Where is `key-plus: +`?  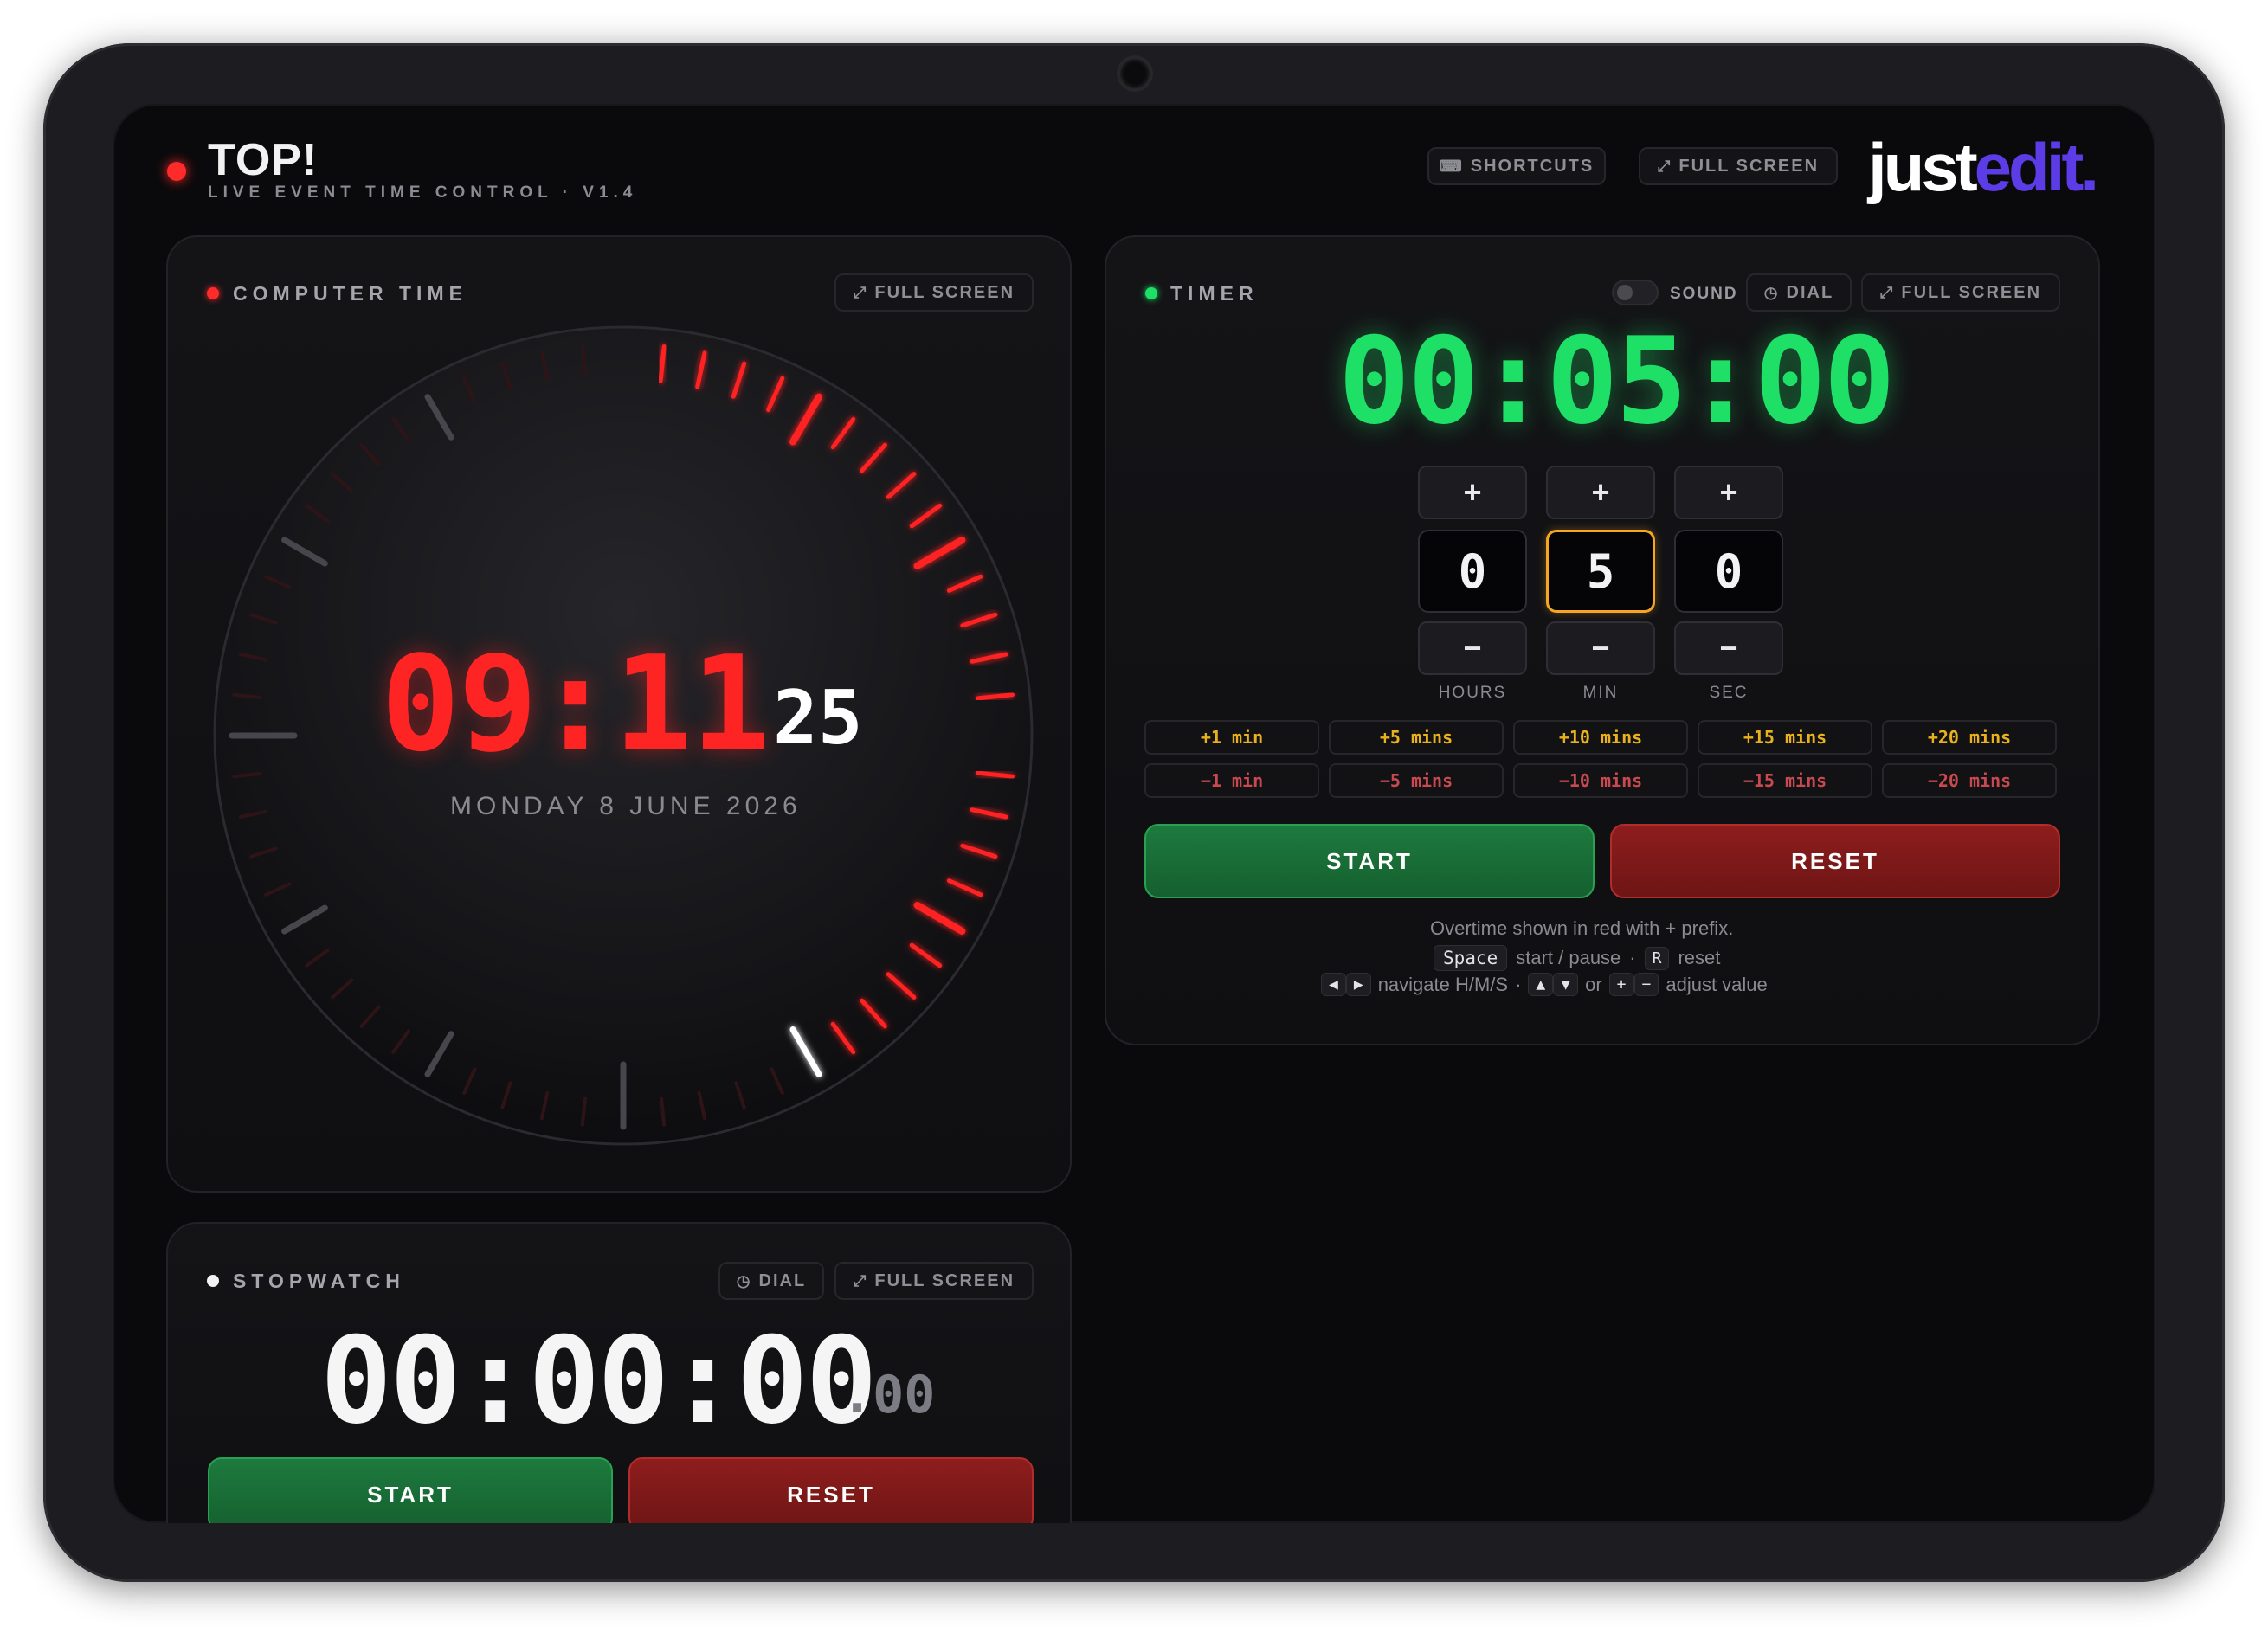
key-plus: + is located at coordinates (1621, 984).